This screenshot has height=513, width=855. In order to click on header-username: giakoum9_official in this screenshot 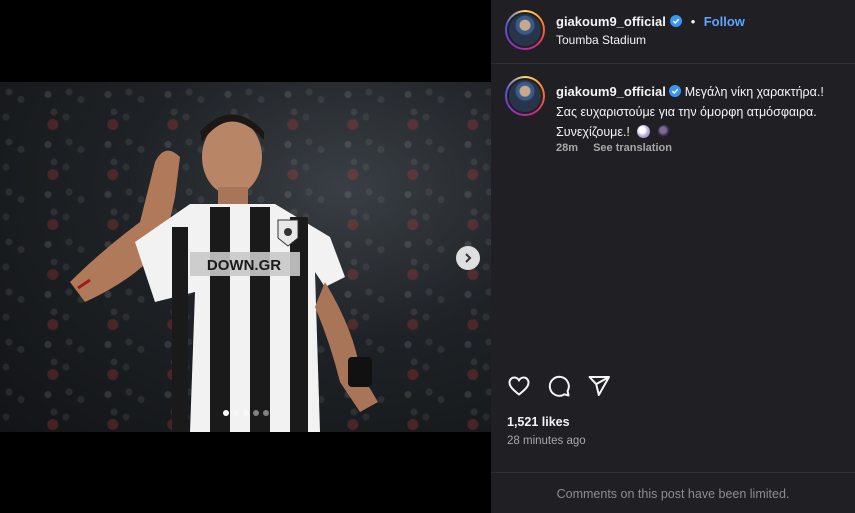, I will do `click(611, 21)`.